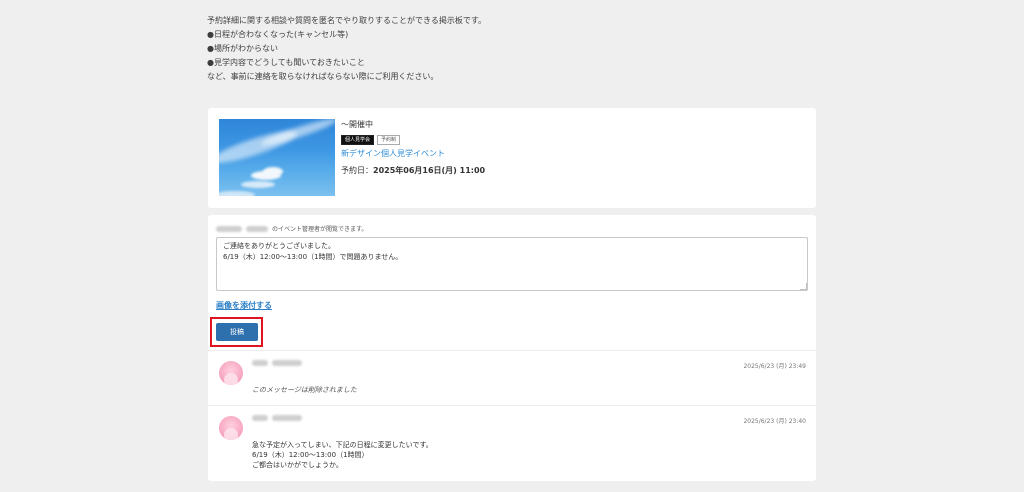  What do you see at coordinates (774, 421) in the screenshot?
I see `comment-date: 2025/6/23 (月) 23:40` at bounding box center [774, 421].